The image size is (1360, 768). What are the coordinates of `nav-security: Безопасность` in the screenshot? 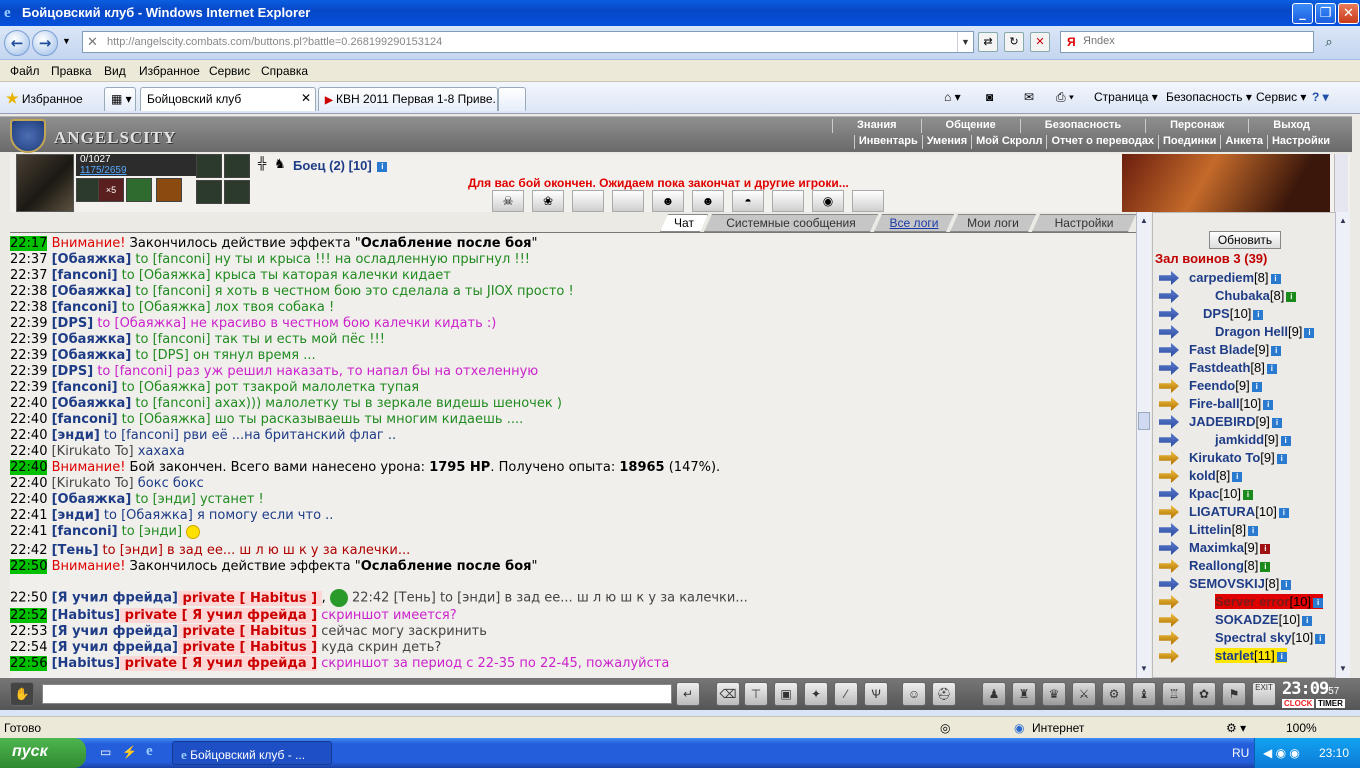 It's located at (1082, 126).